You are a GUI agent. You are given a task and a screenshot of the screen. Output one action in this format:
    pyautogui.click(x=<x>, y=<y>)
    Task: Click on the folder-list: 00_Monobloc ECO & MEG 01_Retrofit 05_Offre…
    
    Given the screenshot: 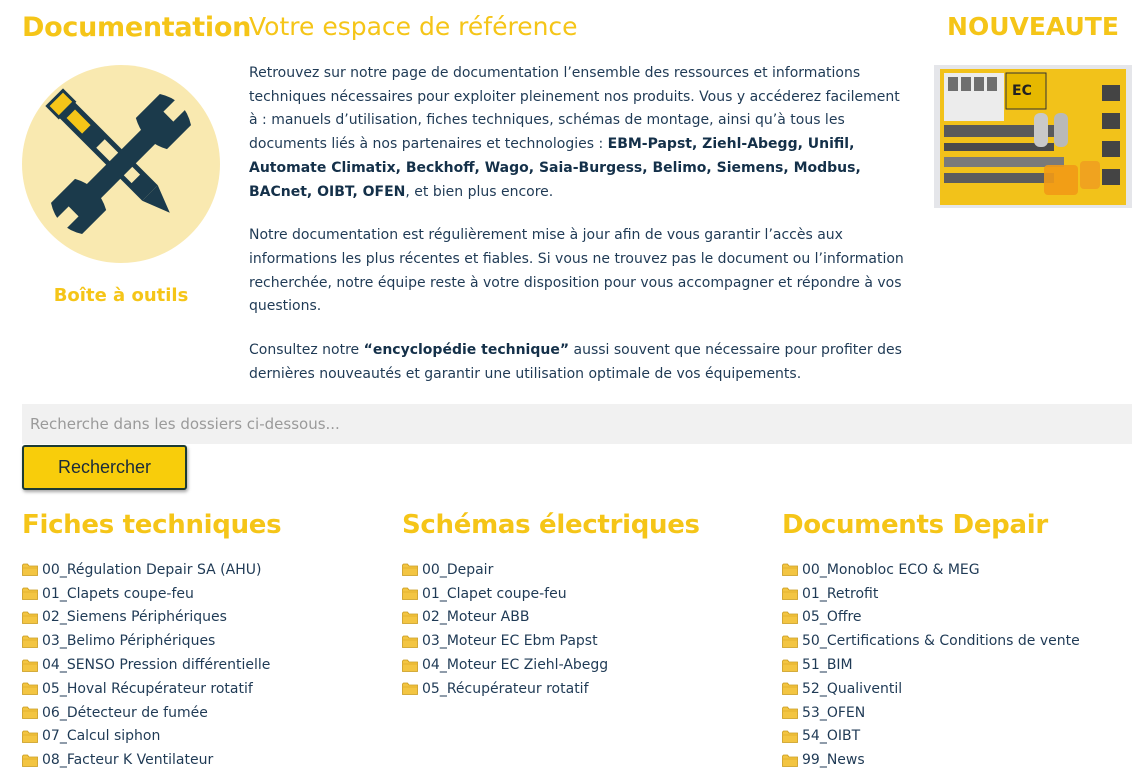 What is the action you would take?
    pyautogui.click(x=960, y=665)
    